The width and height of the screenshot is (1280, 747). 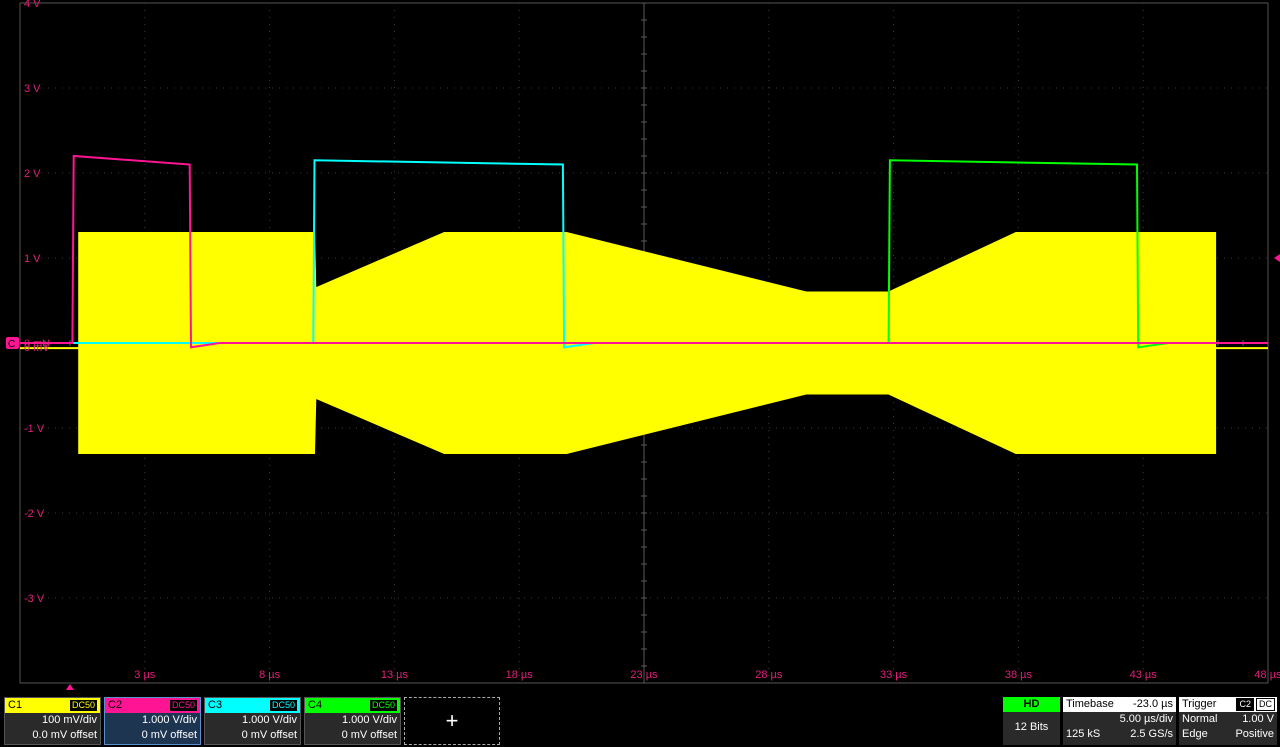 I want to click on channel-3-offset: 0 mV offset, so click(x=269, y=735).